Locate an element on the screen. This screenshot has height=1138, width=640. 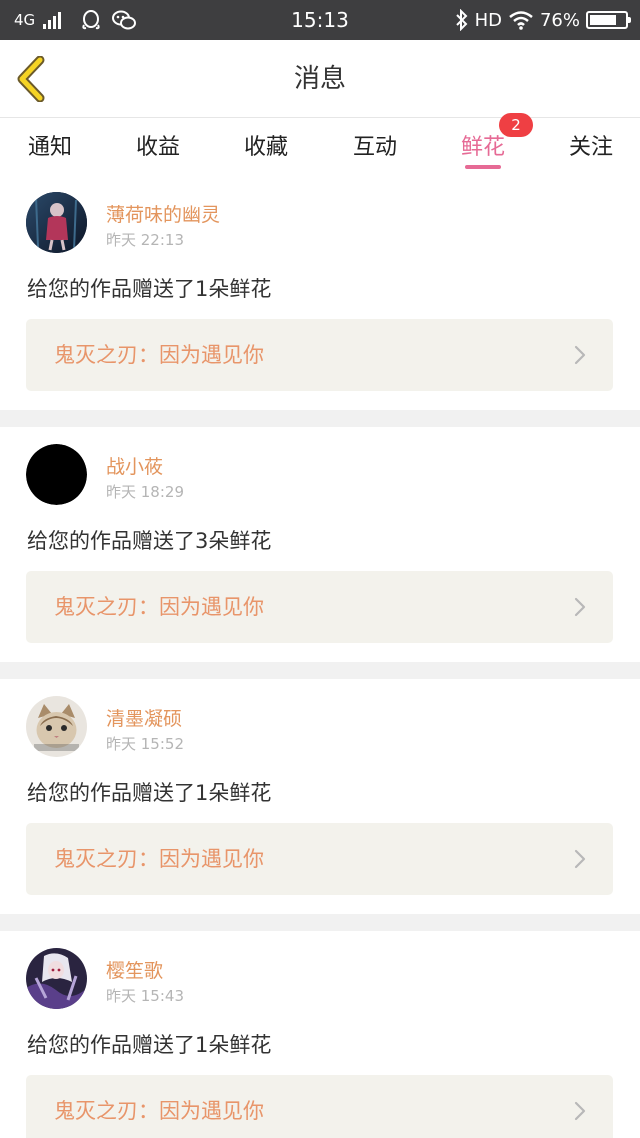
message-time: 昨天 22:13 is located at coordinates (145, 240).